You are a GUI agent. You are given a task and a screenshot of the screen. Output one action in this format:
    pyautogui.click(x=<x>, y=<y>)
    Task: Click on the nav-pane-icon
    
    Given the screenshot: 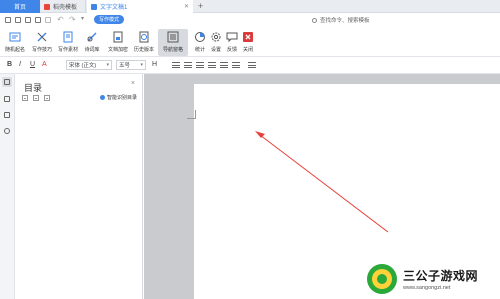 What is the action you would take?
    pyautogui.click(x=173, y=37)
    